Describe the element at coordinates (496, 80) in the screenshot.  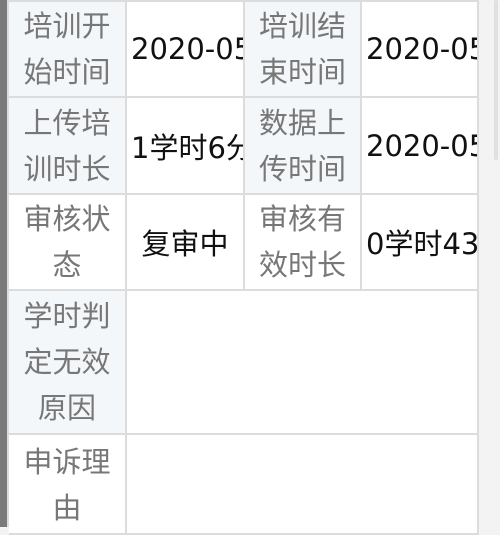
I see `scrollbar` at that location.